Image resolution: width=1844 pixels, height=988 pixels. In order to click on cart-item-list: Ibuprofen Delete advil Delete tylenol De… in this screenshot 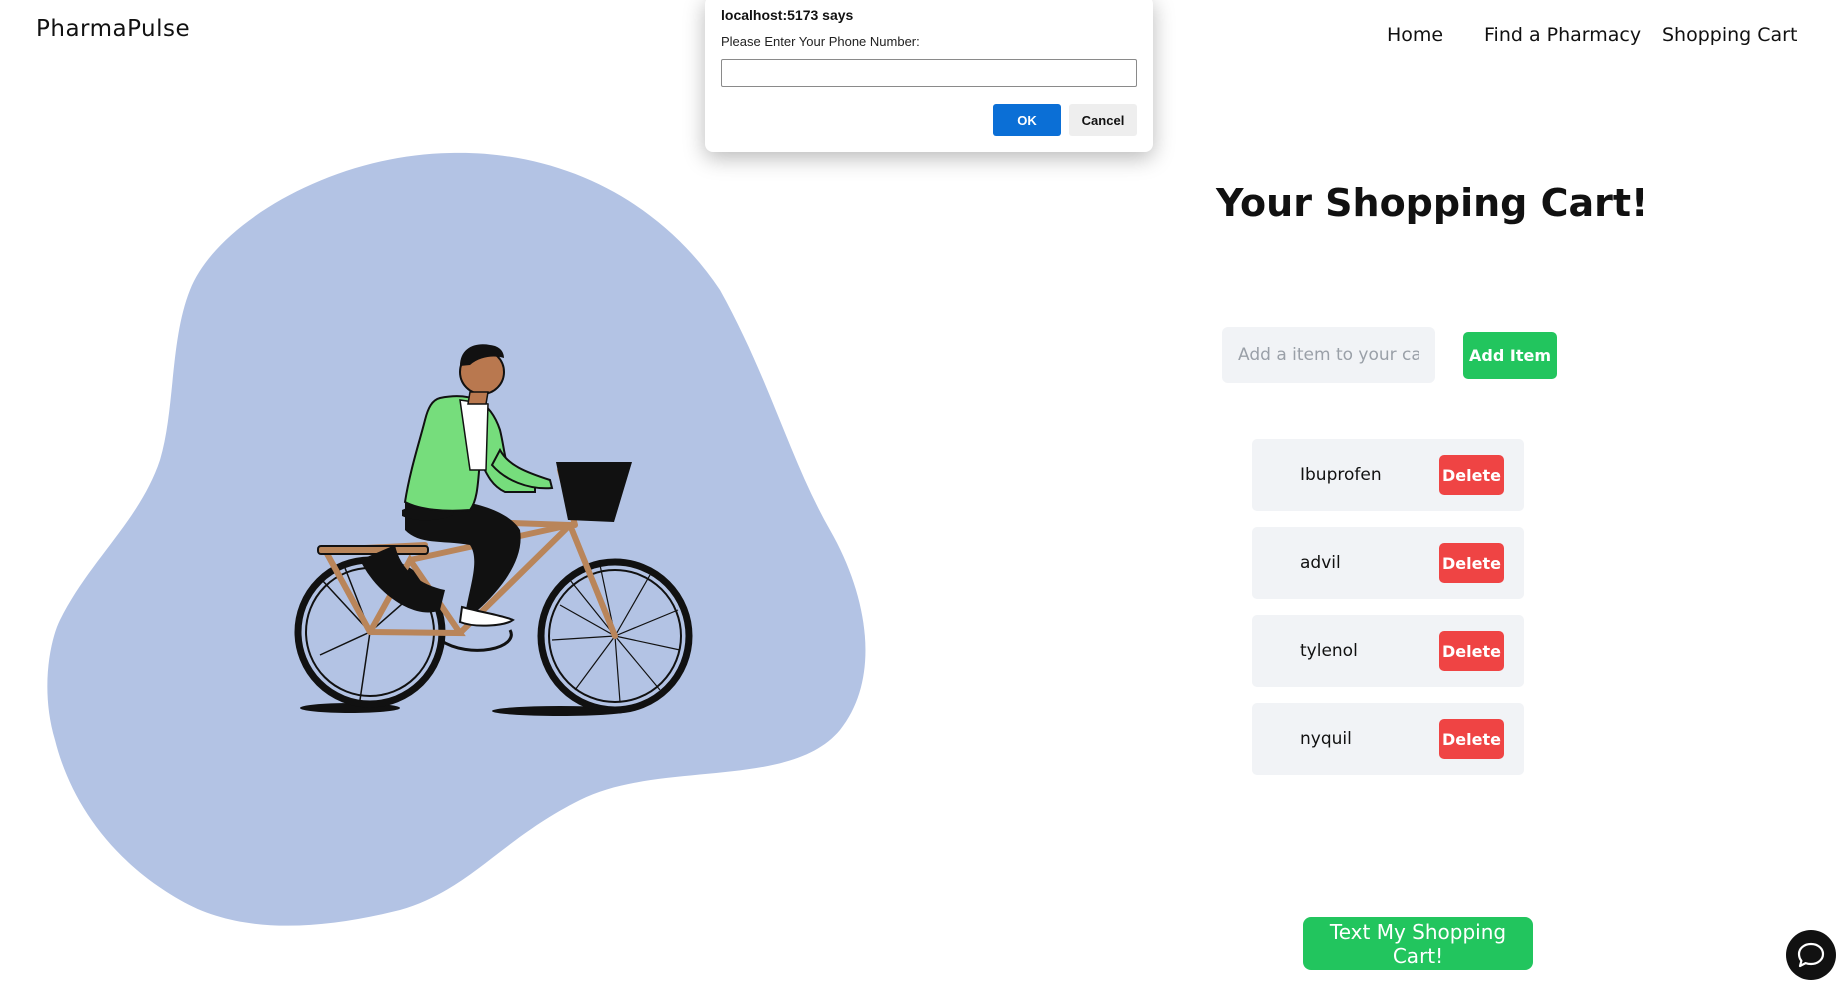, I will do `click(1388, 615)`.